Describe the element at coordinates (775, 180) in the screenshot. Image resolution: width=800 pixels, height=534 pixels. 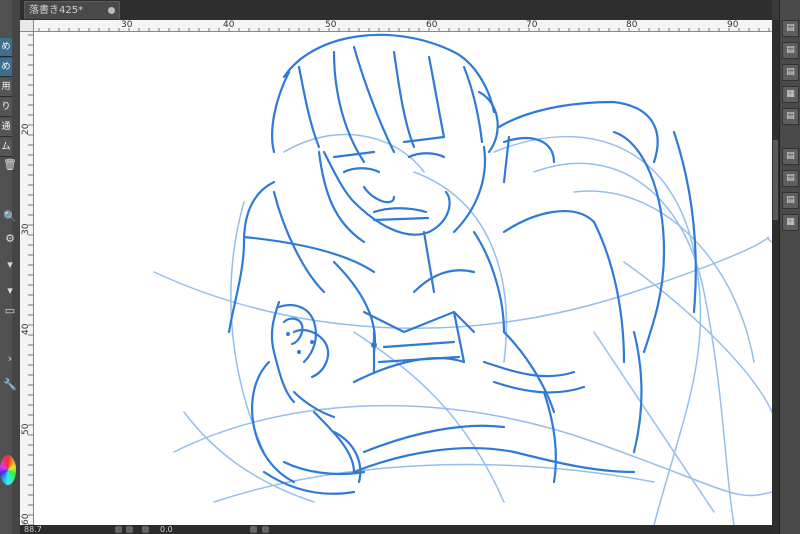
I see `scroll-thumb` at that location.